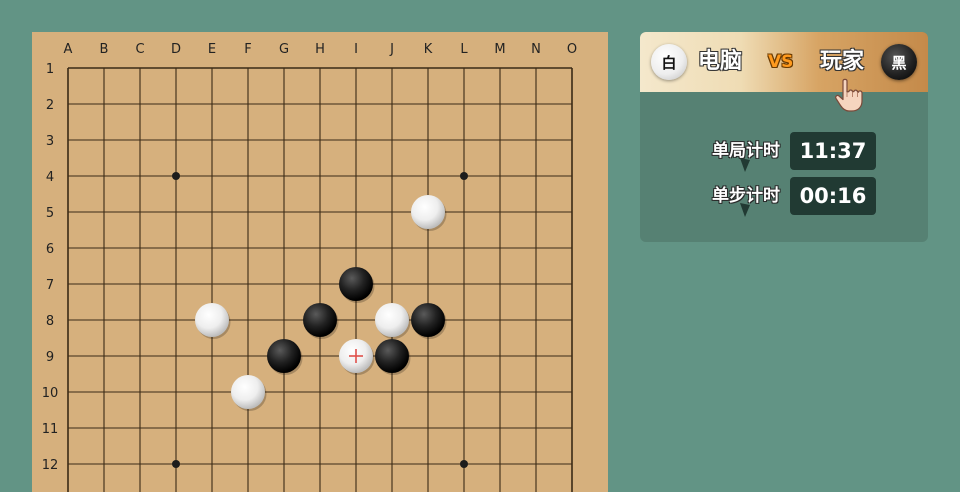 This screenshot has height=492, width=960. I want to click on white-stone-badge: 白, so click(669, 62).